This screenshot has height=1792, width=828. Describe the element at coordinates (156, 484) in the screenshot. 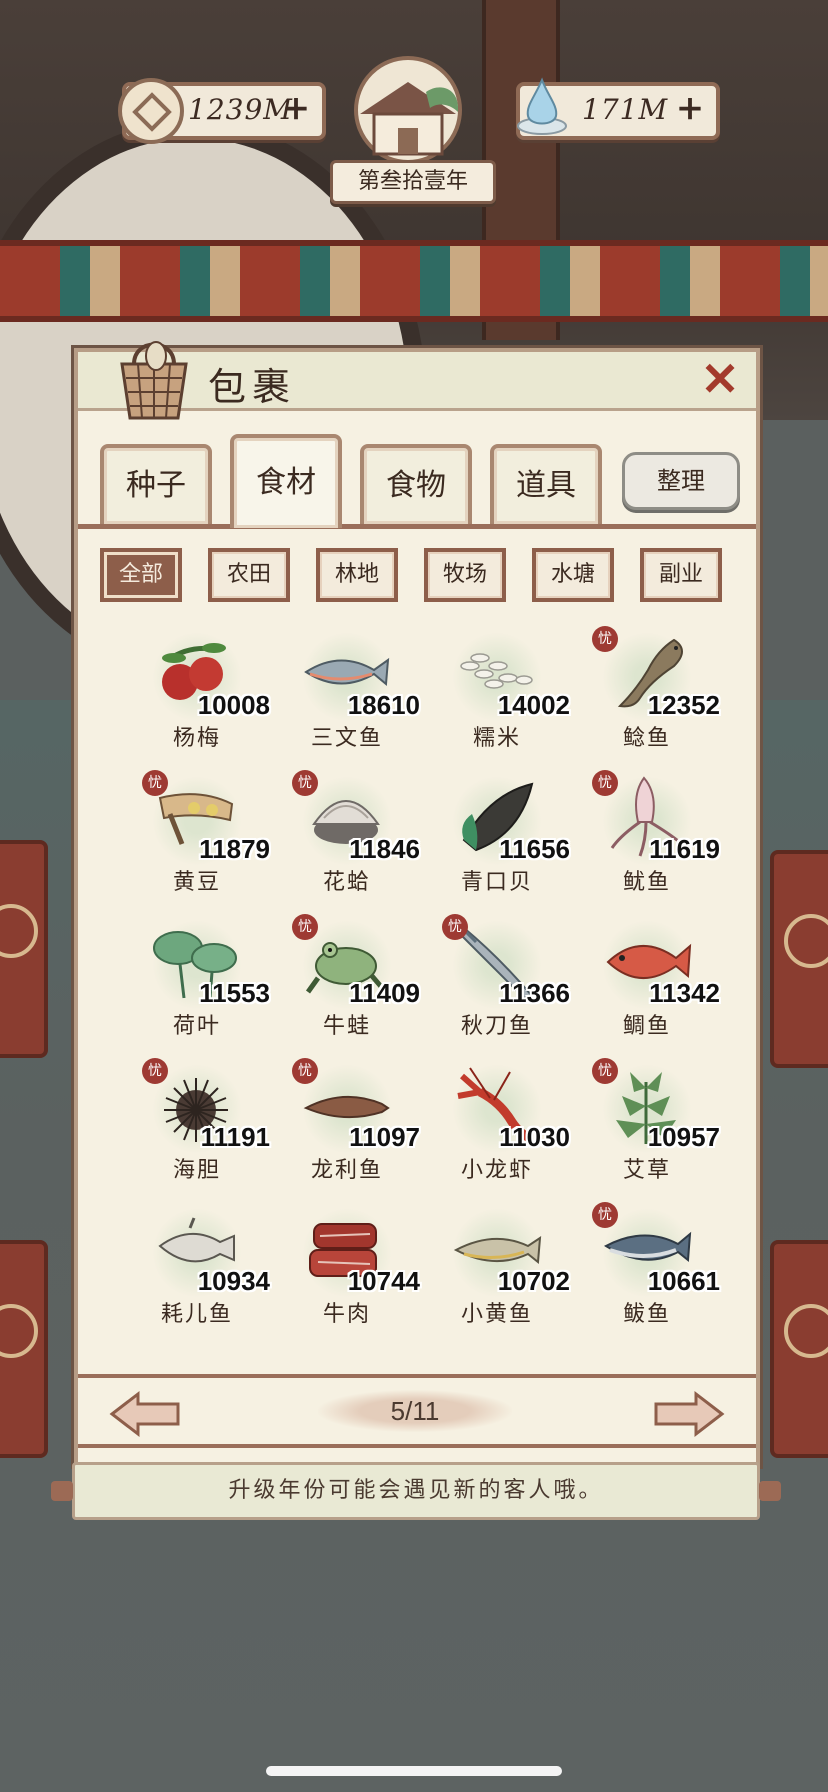

I see `tab-seeds: 种子` at that location.